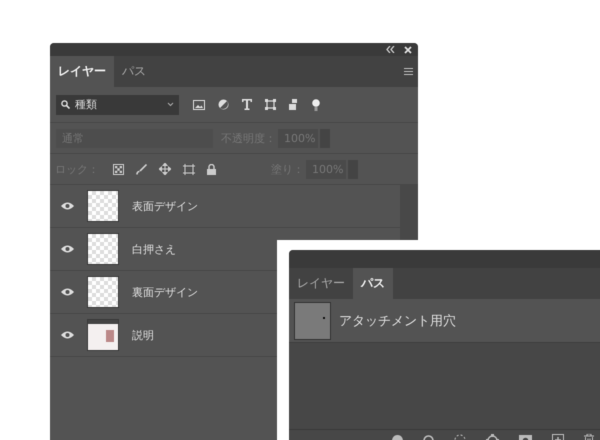  What do you see at coordinates (117, 104) in the screenshot?
I see `filter-dropdown: 種類` at bounding box center [117, 104].